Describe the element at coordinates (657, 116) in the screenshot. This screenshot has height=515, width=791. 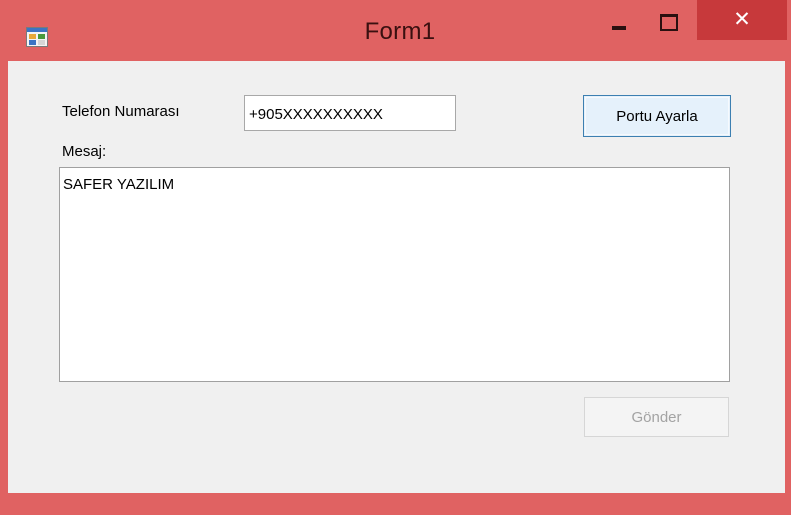
I see `set-port-button: Portu Ayarla` at that location.